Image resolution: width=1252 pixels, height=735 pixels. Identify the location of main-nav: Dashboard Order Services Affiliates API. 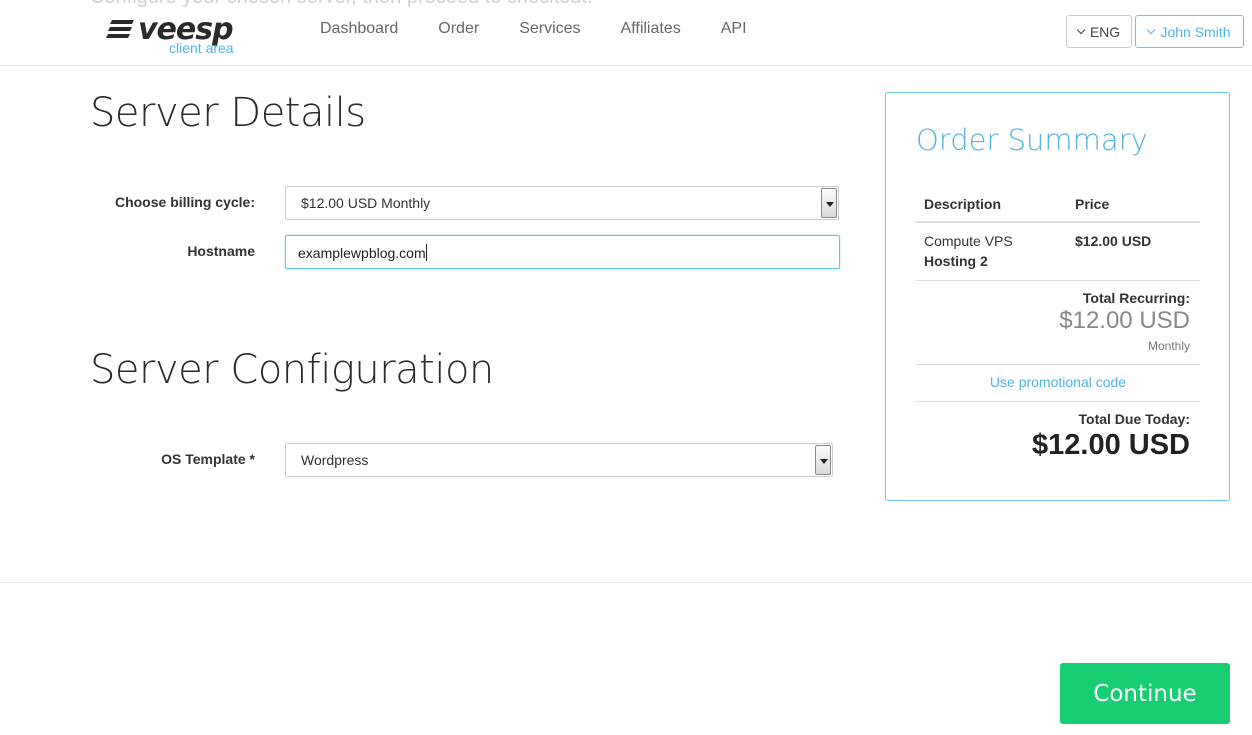
(533, 29).